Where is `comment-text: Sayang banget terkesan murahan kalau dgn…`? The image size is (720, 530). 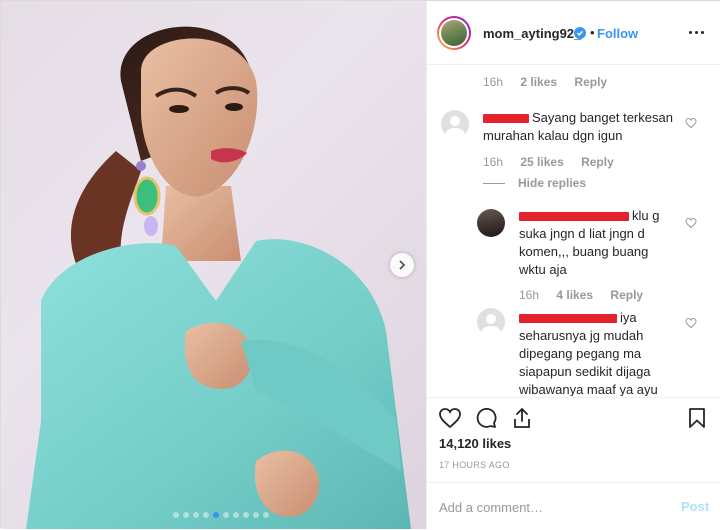 comment-text: Sayang banget terkesan murahan kalau dgn… is located at coordinates (578, 126).